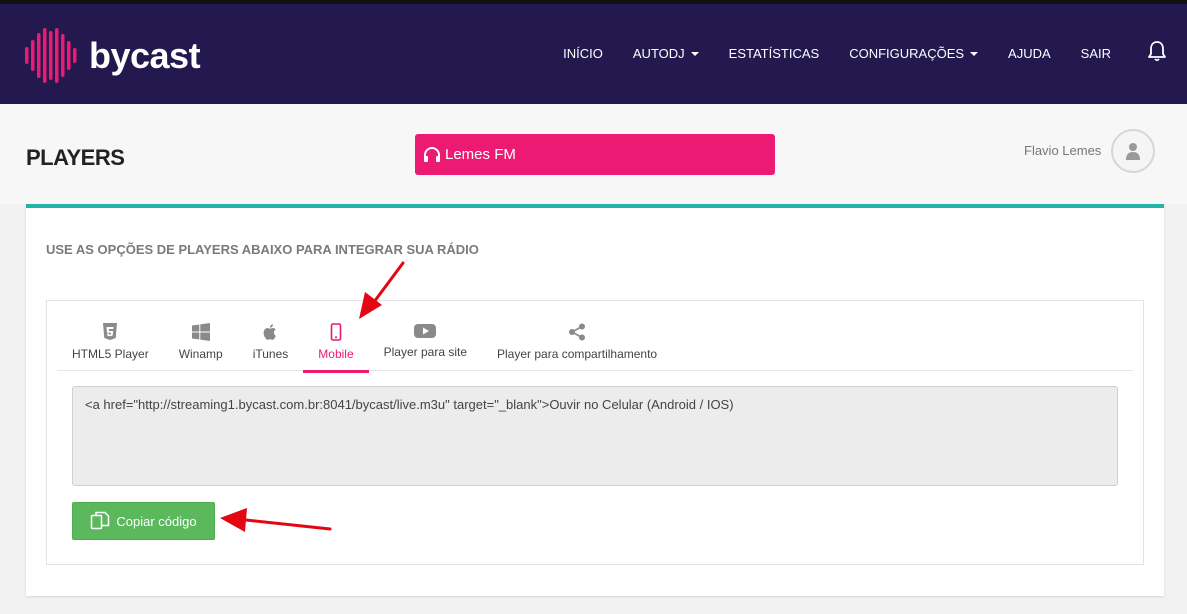 The width and height of the screenshot is (1187, 614). I want to click on avatar, so click(1133, 151).